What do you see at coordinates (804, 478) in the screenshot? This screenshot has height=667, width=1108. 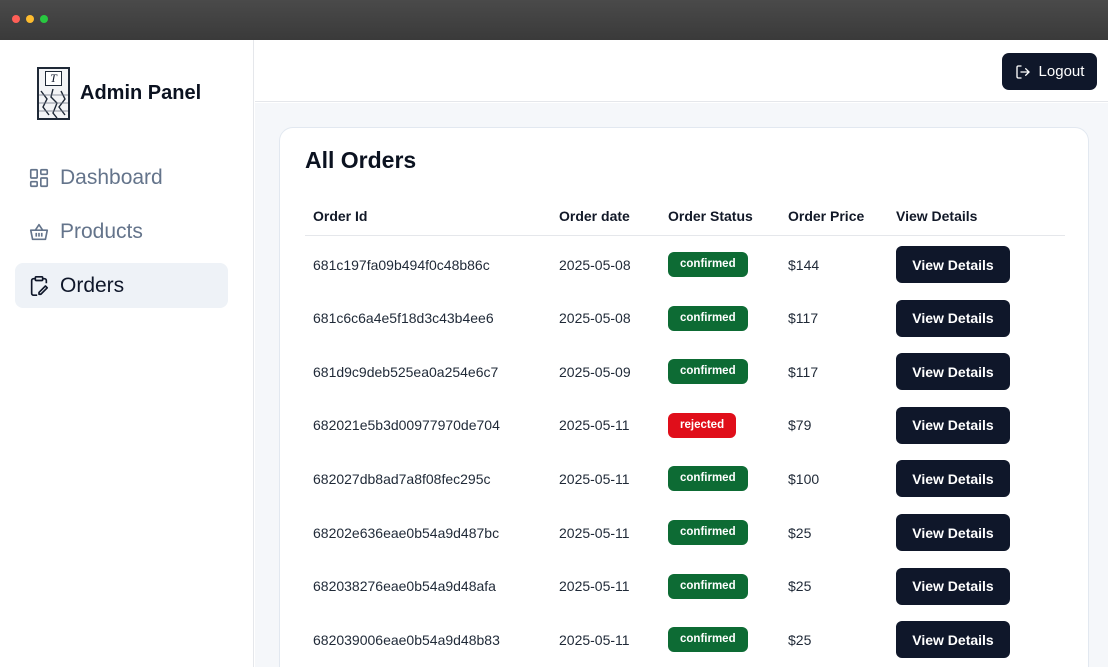 I see `order-price-cell: $100` at bounding box center [804, 478].